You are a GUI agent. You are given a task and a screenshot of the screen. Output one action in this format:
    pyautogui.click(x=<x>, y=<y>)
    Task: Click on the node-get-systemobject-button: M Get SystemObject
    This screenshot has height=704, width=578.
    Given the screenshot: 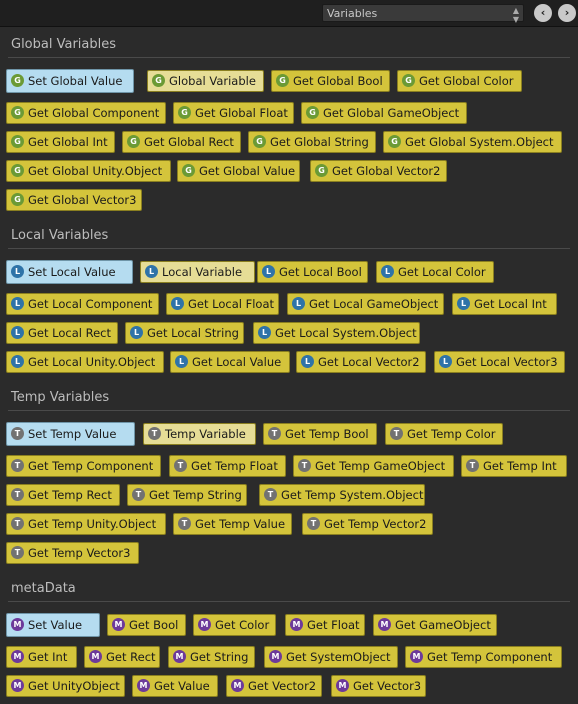 What is the action you would take?
    pyautogui.click(x=331, y=657)
    